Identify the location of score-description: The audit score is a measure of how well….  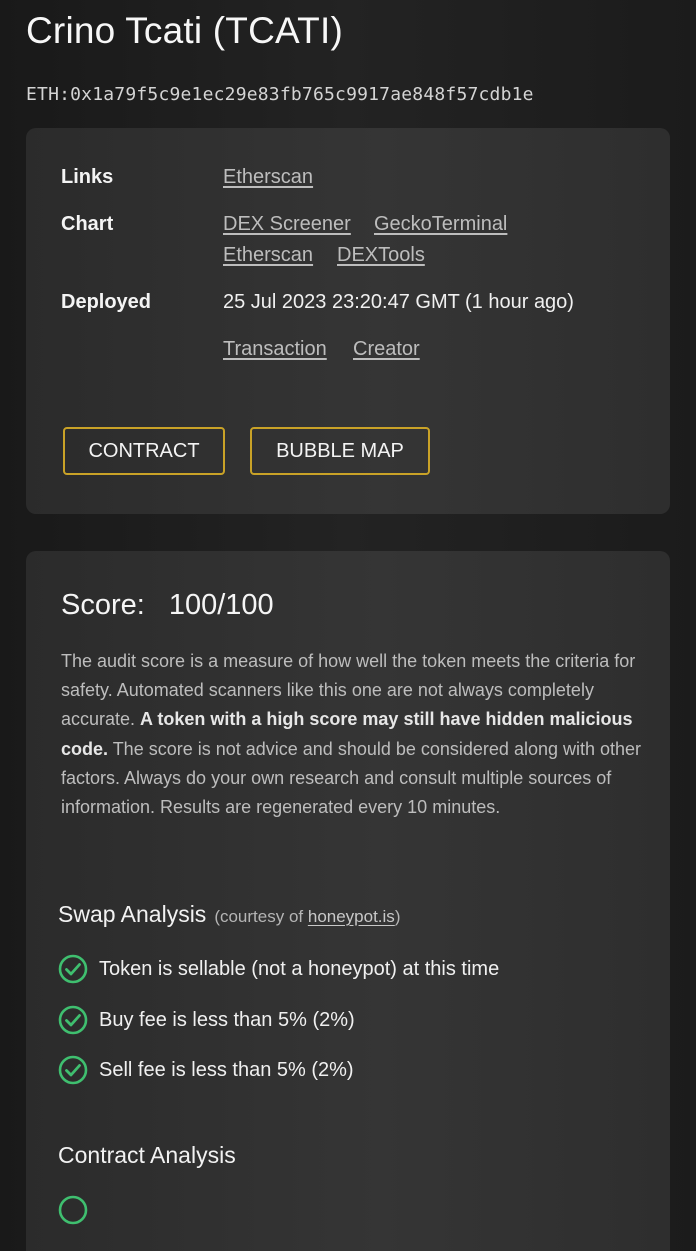
(353, 734).